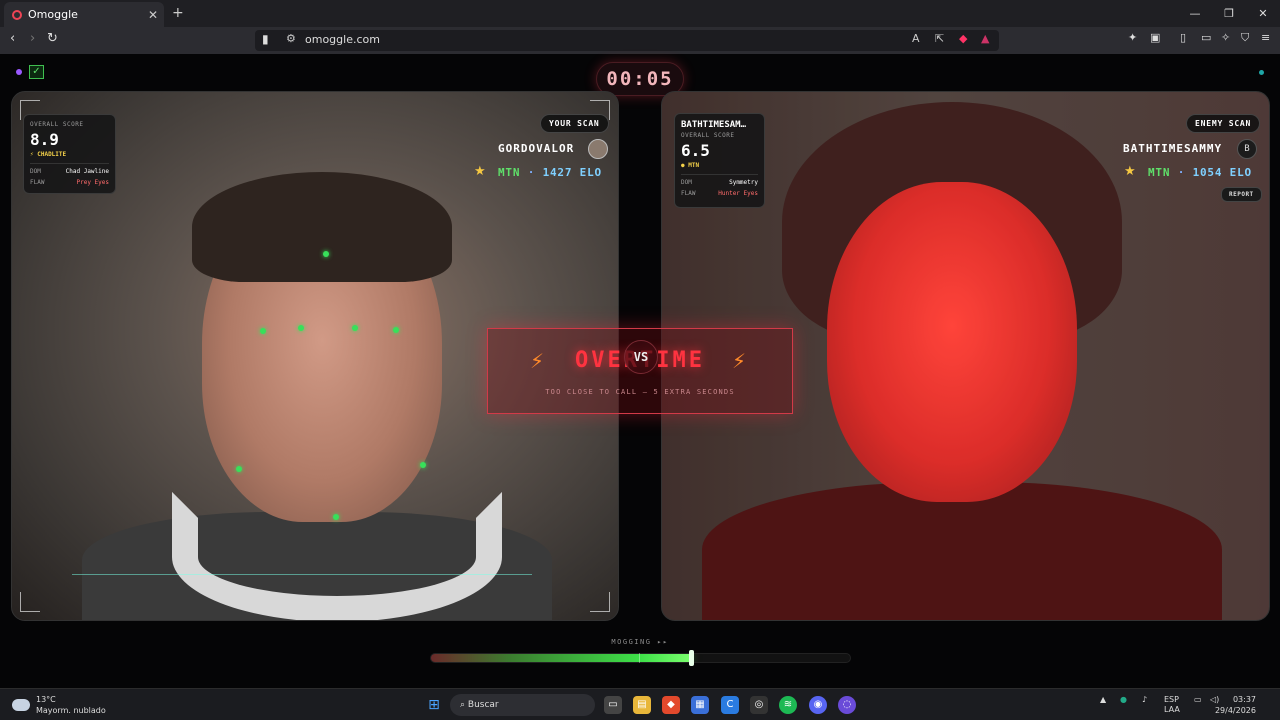 This screenshot has width=1280, height=720. What do you see at coordinates (19, 72) in the screenshot?
I see `status-dot` at bounding box center [19, 72].